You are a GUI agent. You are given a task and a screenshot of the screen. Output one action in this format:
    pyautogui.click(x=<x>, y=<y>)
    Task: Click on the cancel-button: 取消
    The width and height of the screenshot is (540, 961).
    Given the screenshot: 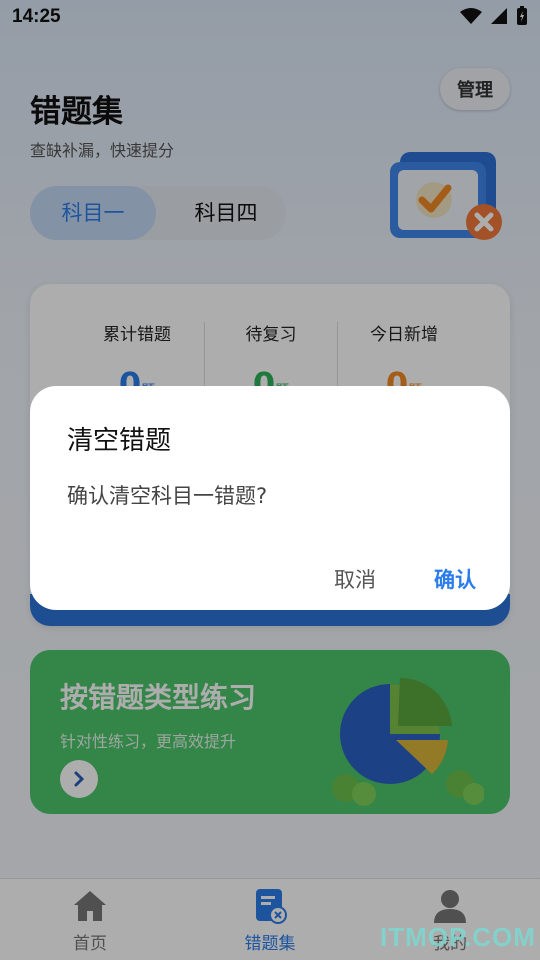 What is the action you would take?
    pyautogui.click(x=355, y=579)
    